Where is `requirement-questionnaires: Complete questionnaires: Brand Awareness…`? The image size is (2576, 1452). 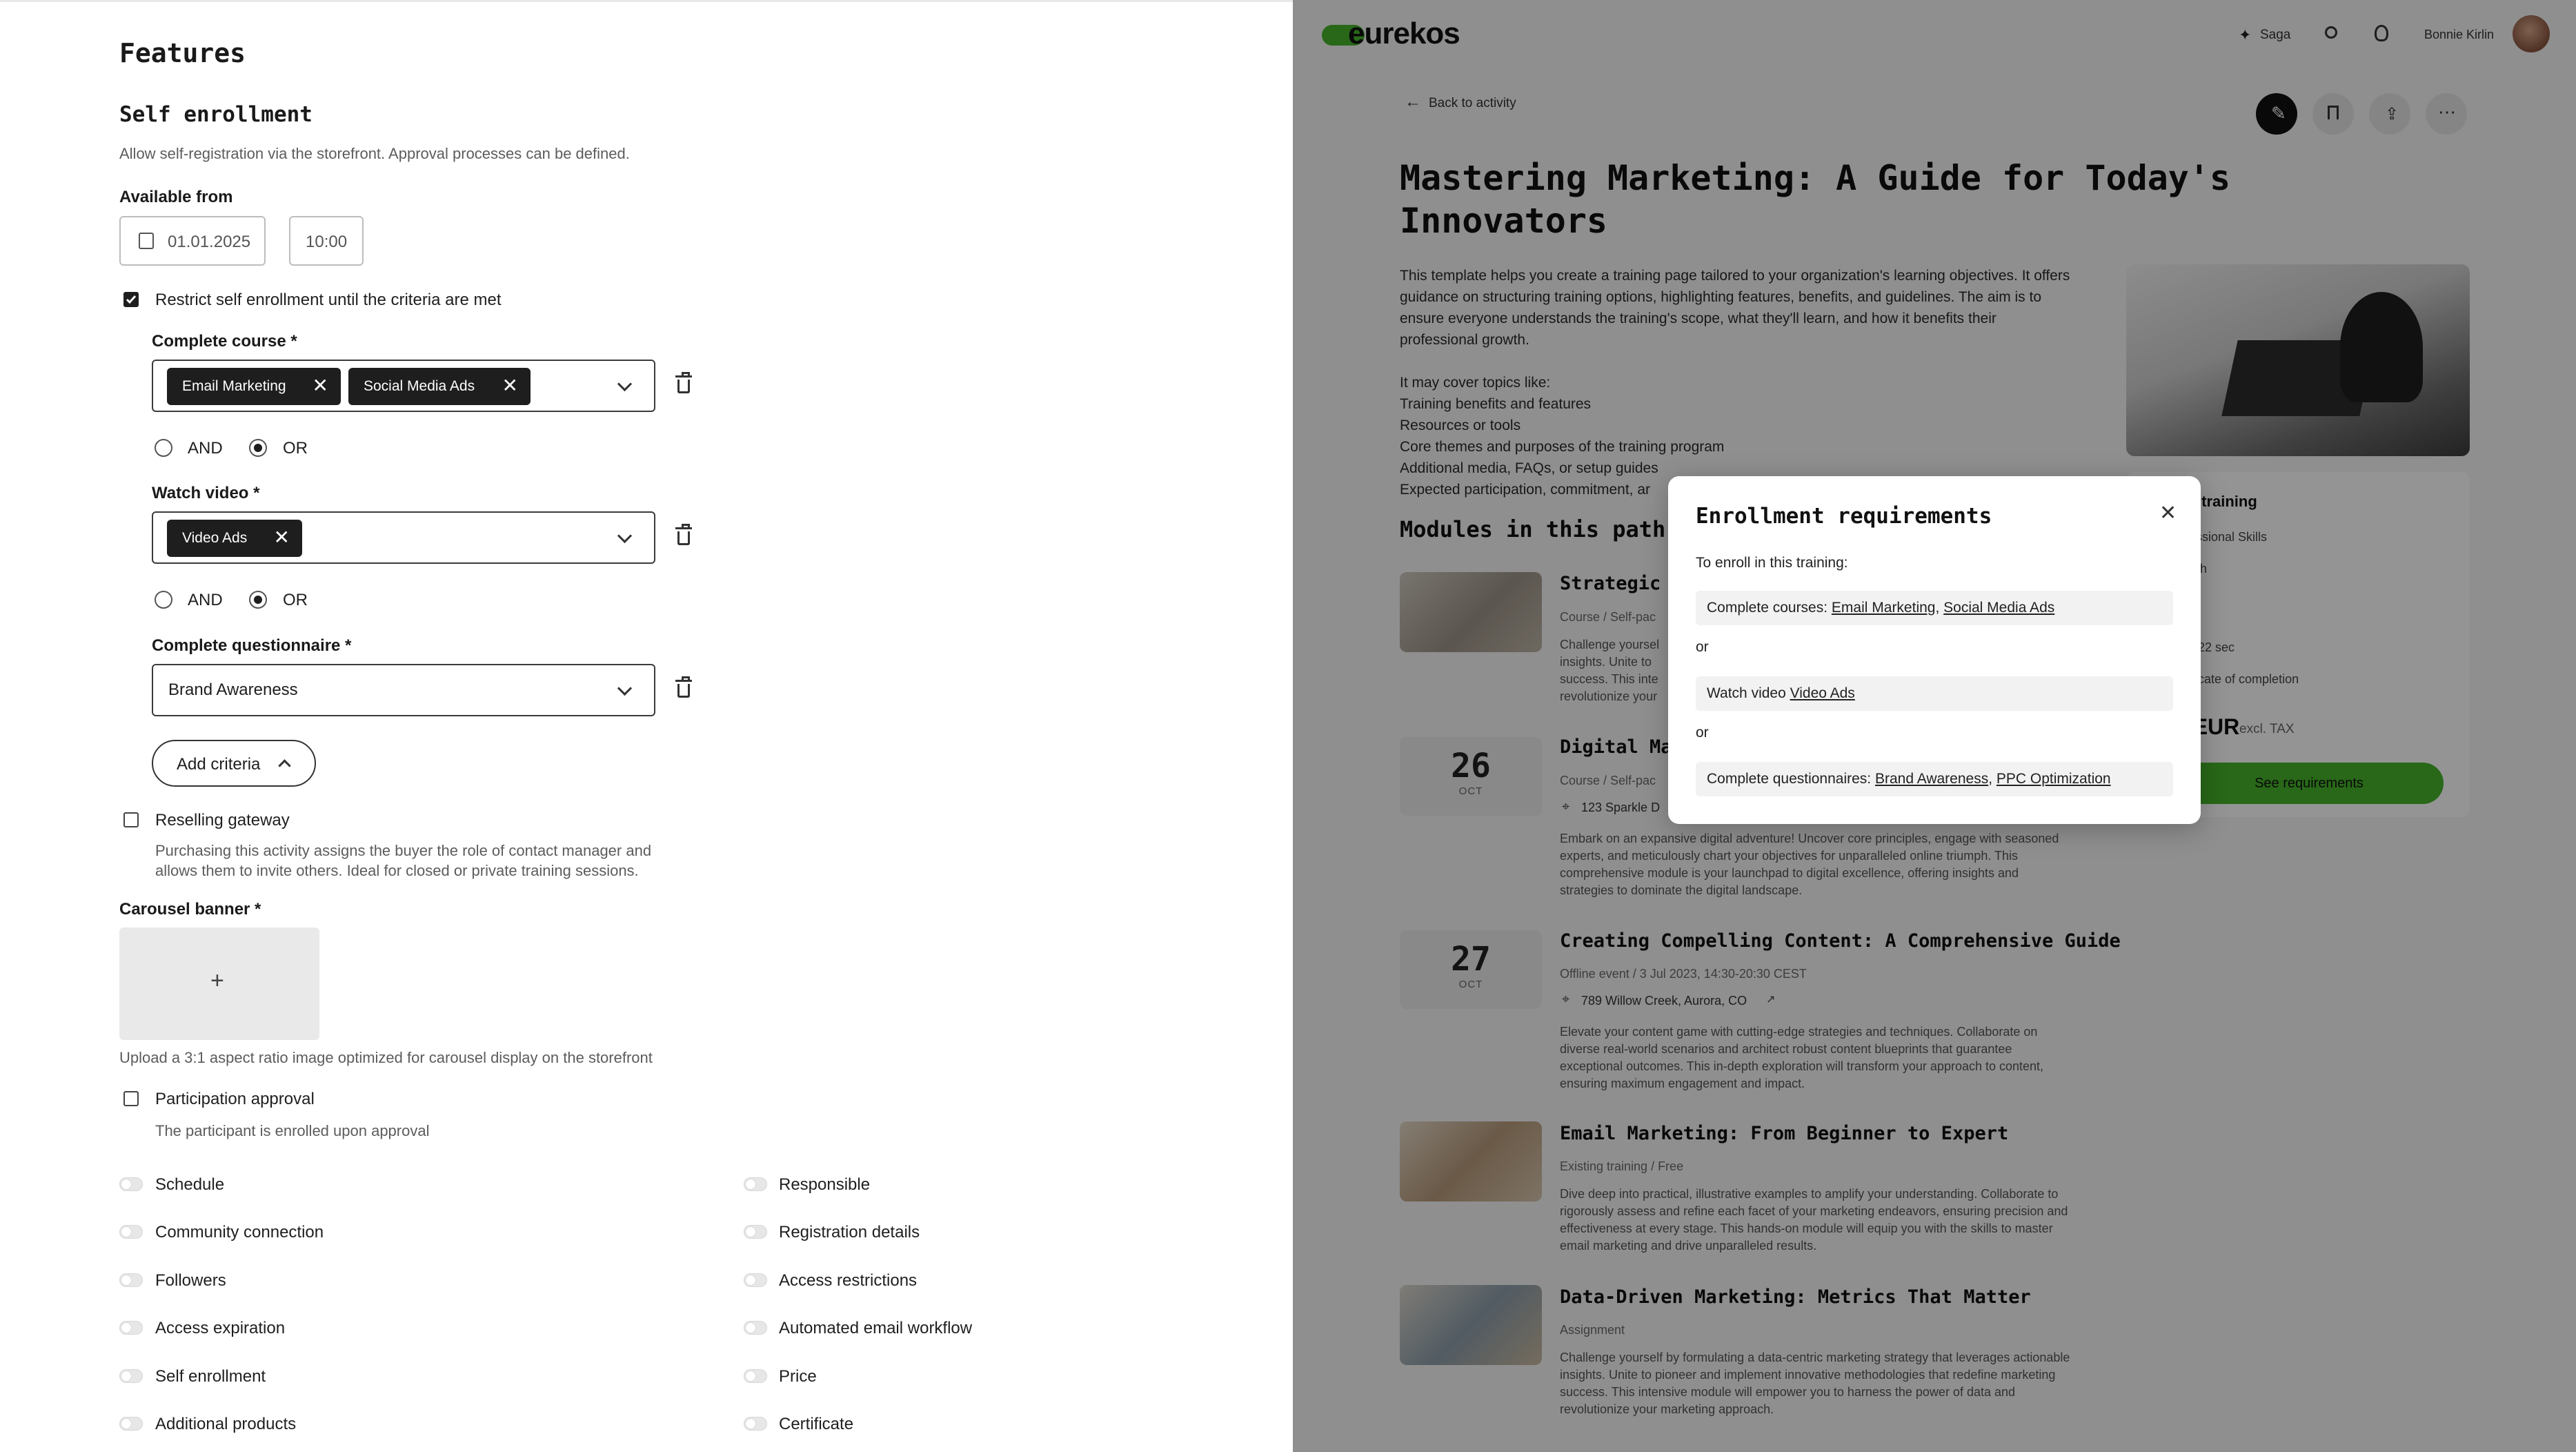
requirement-questionnaires: Complete questionnaires: Brand Awareness… is located at coordinates (1934, 779).